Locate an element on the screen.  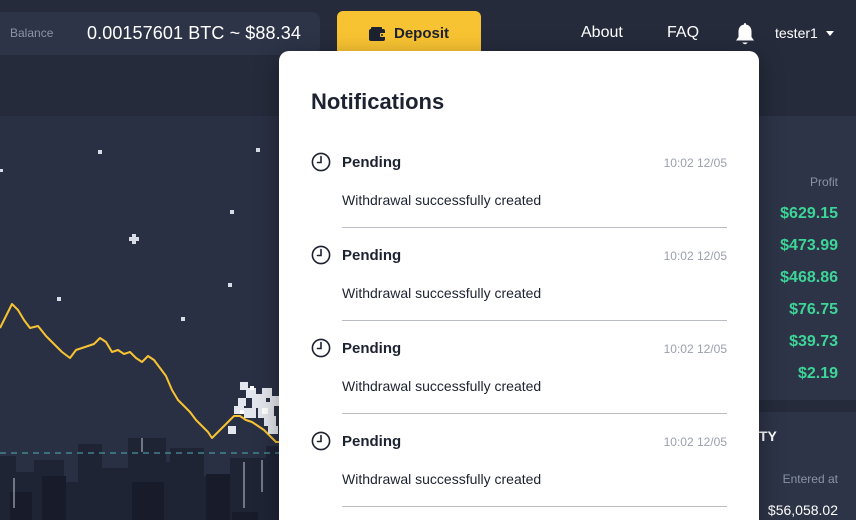
deposit-label: Deposit is located at coordinates (421, 33).